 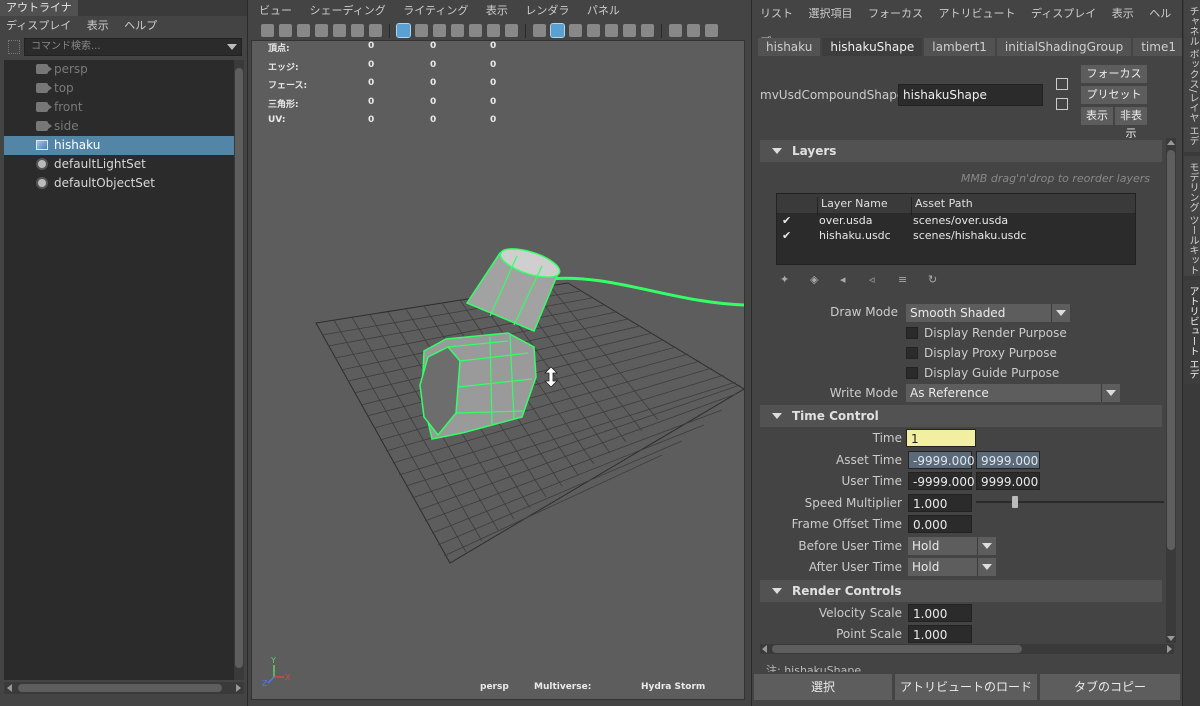 What do you see at coordinates (539, 30) in the screenshot?
I see `wireframe-icon` at bounding box center [539, 30].